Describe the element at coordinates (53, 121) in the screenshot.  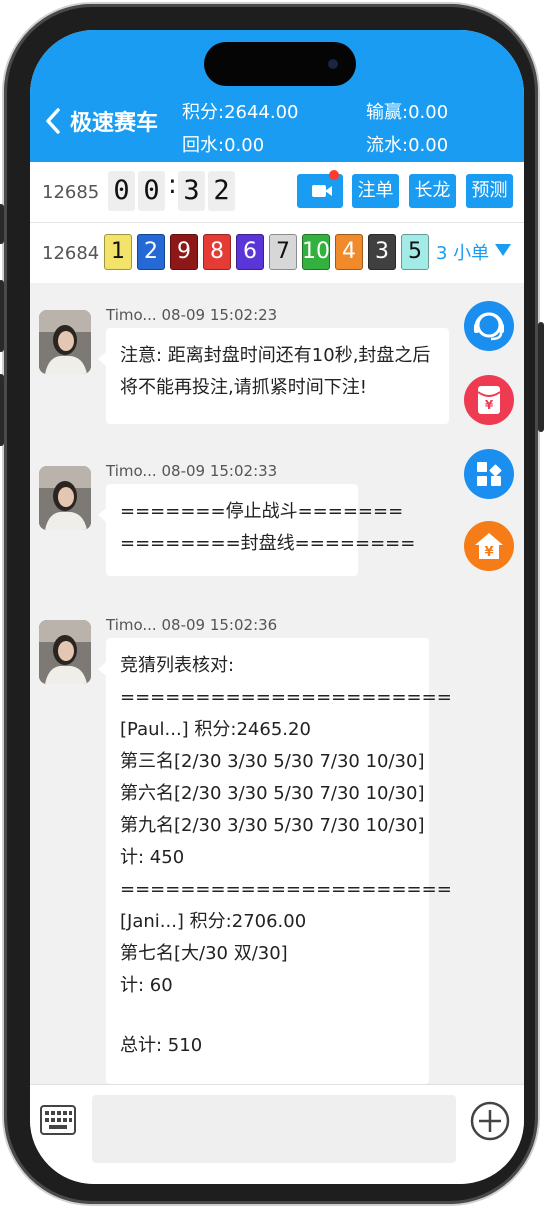
I see `back-arrow-icon` at that location.